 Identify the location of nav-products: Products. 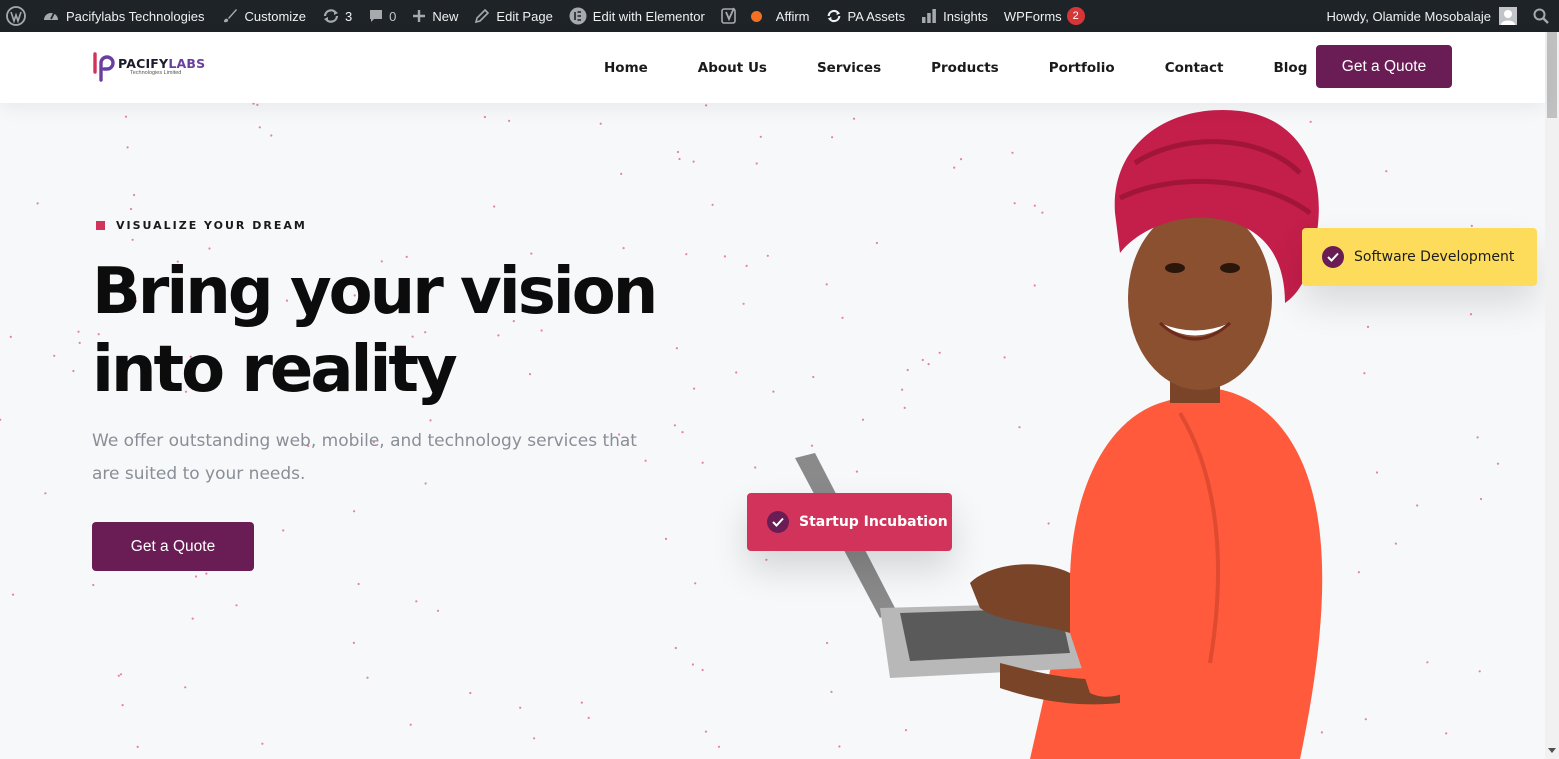
(965, 68).